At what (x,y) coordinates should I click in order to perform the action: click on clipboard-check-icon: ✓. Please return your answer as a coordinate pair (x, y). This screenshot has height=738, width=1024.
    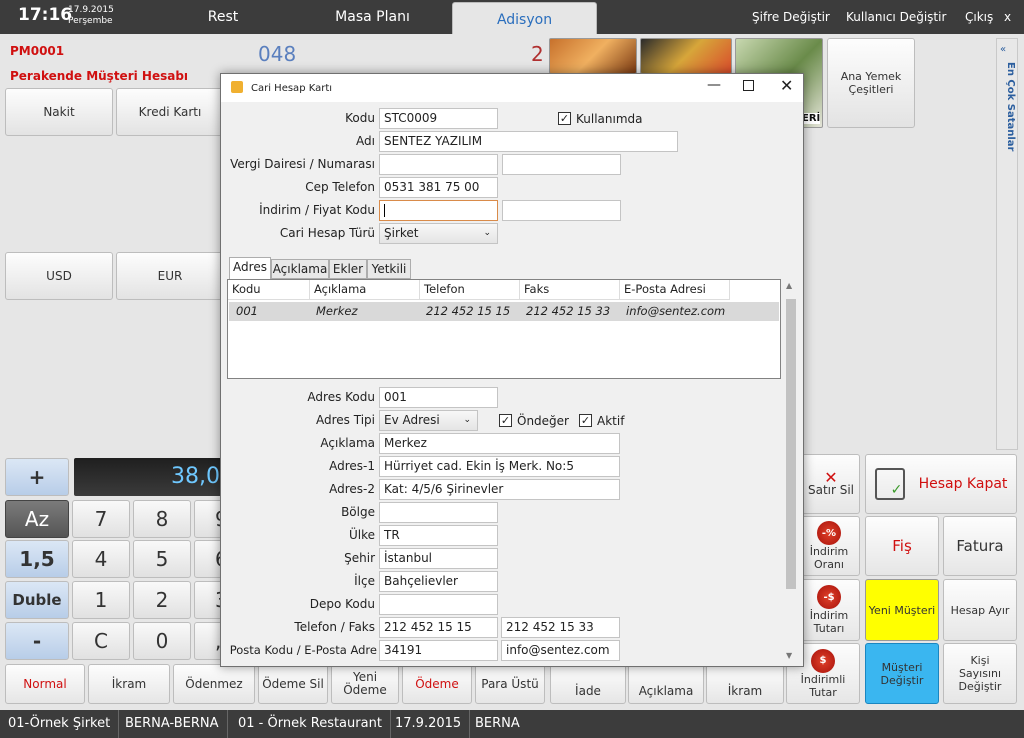
    Looking at the image, I should click on (889, 484).